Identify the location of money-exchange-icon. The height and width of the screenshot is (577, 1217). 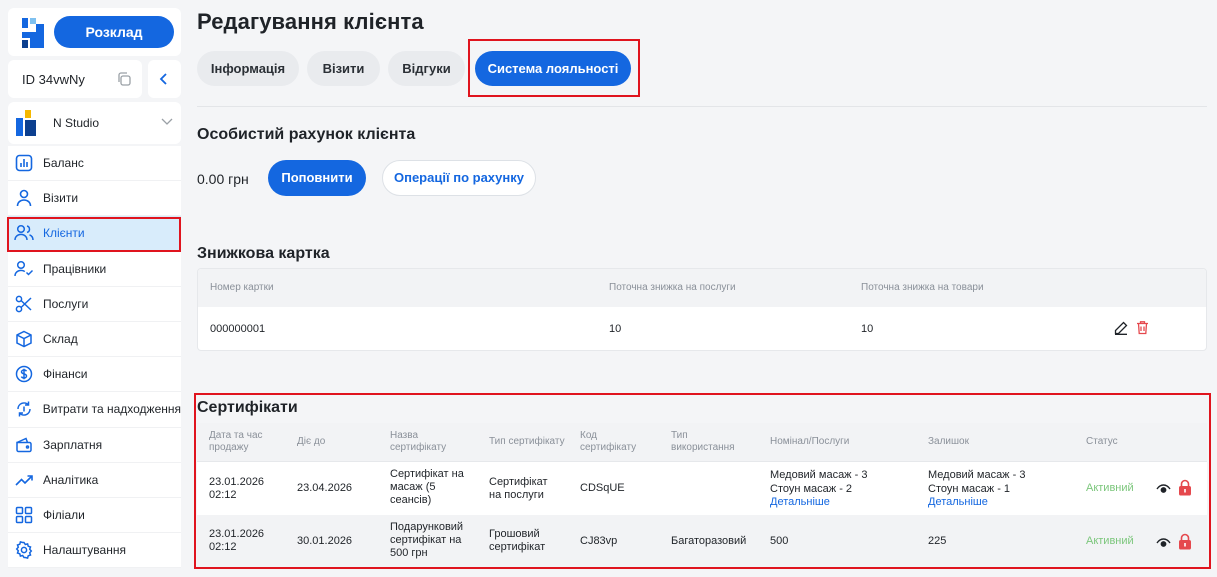
(24, 409).